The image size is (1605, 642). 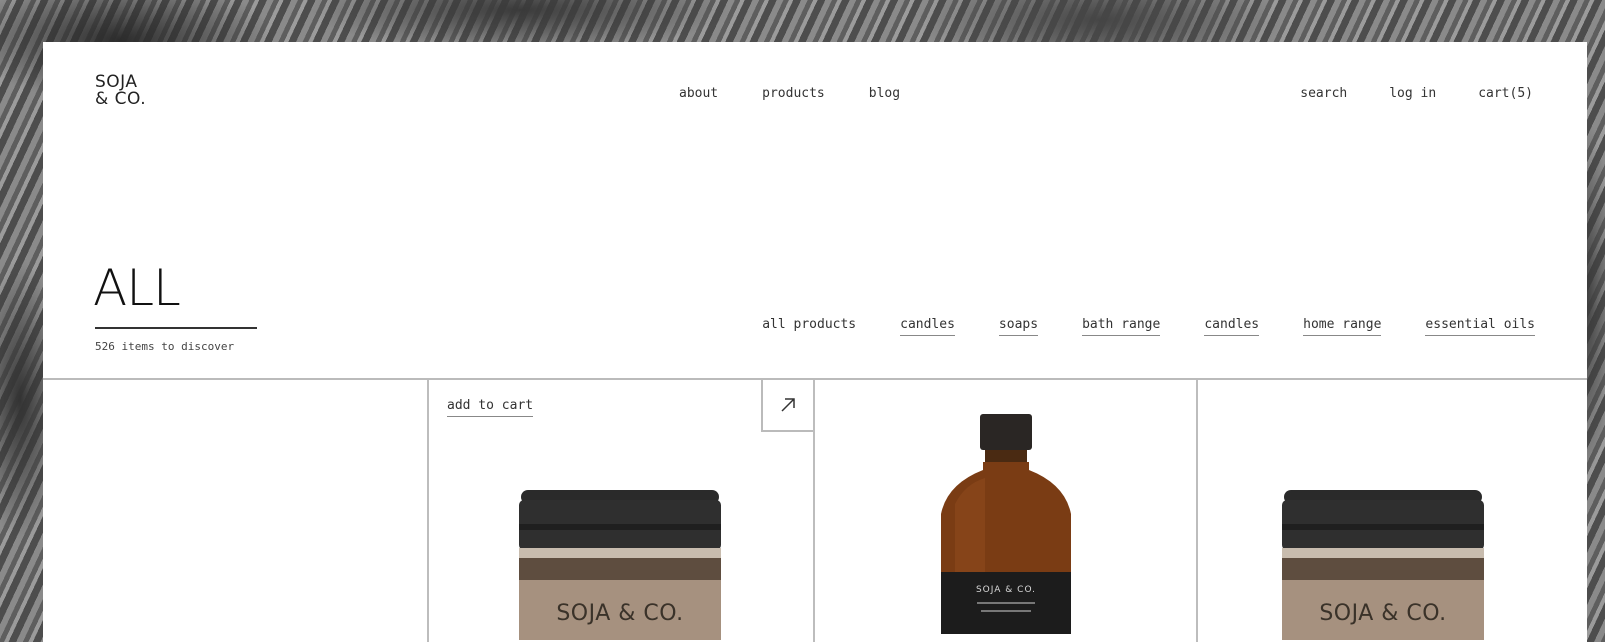 I want to click on filter-soaps: soaps, so click(x=1018, y=326).